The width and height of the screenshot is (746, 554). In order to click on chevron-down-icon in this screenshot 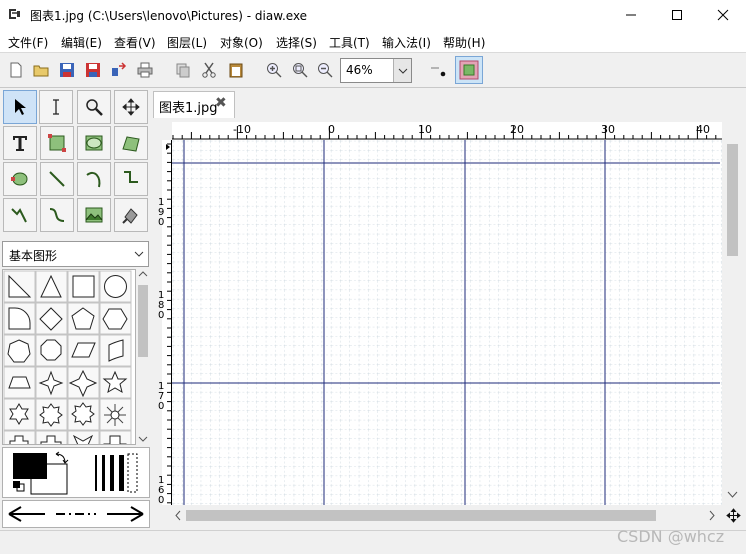, I will do `click(402, 71)`.